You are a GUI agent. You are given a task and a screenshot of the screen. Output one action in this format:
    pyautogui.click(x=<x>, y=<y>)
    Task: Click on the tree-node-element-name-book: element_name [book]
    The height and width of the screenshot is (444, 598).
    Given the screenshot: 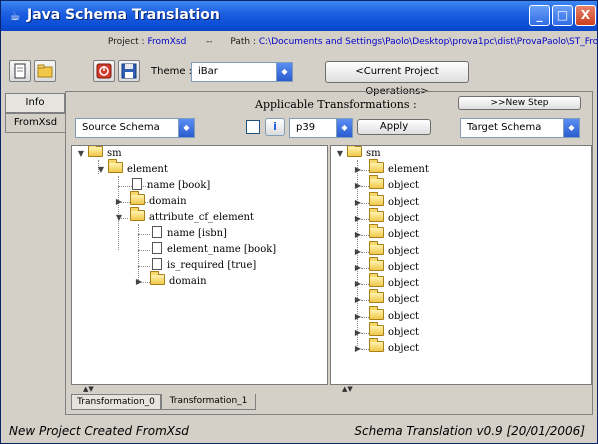 What is the action you would take?
    pyautogui.click(x=214, y=250)
    